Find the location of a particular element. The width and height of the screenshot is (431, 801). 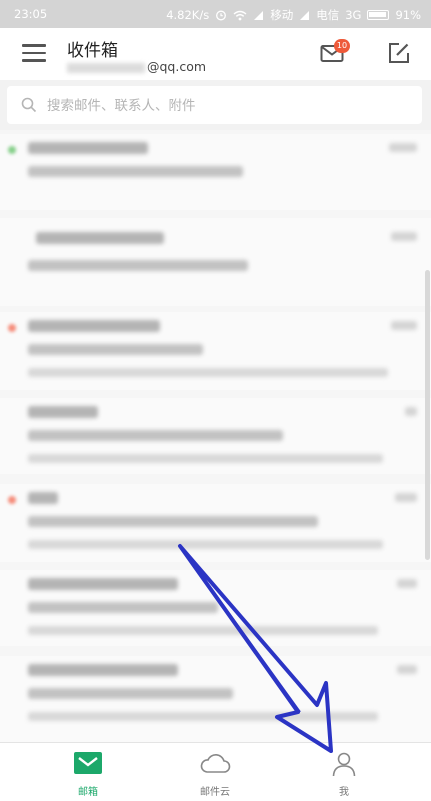

search-input is located at coordinates (227, 106).